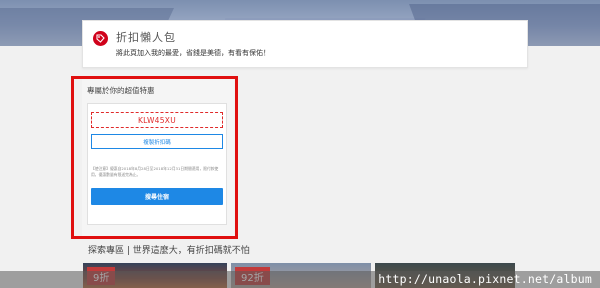 This screenshot has width=600, height=288. I want to click on explore-heading: 探索專區 | 世界這麼大，有折扣碼就不怕, so click(169, 251).